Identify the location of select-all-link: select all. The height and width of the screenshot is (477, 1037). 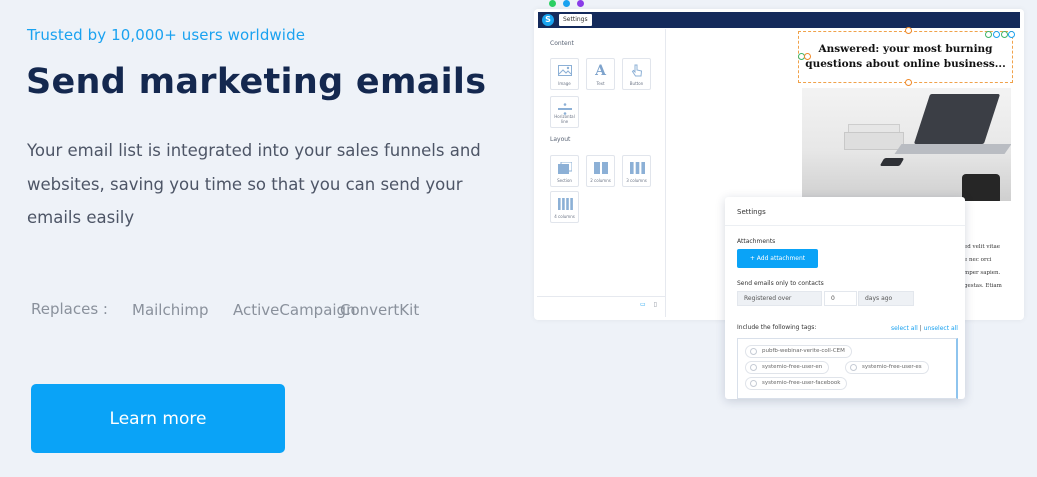
(904, 328).